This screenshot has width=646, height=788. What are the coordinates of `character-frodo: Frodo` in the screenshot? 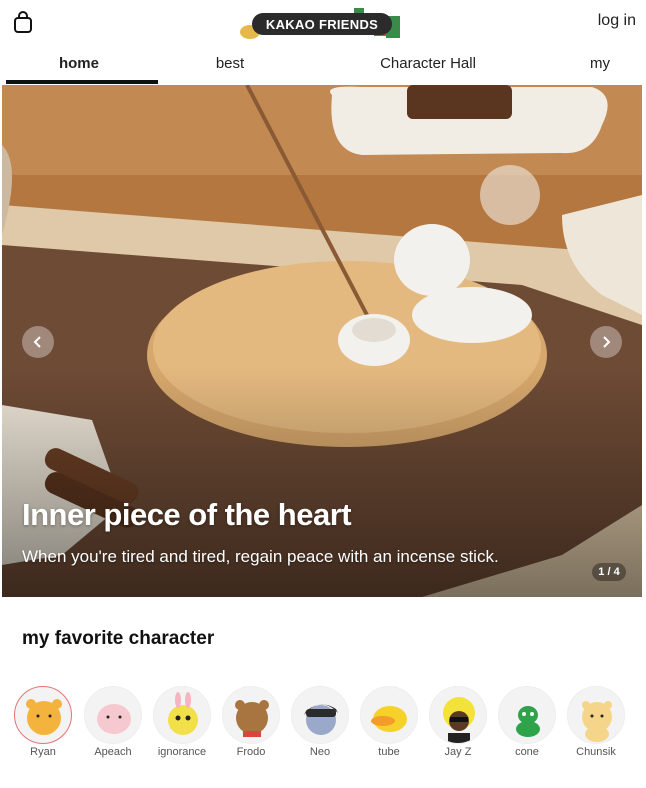 It's located at (251, 722).